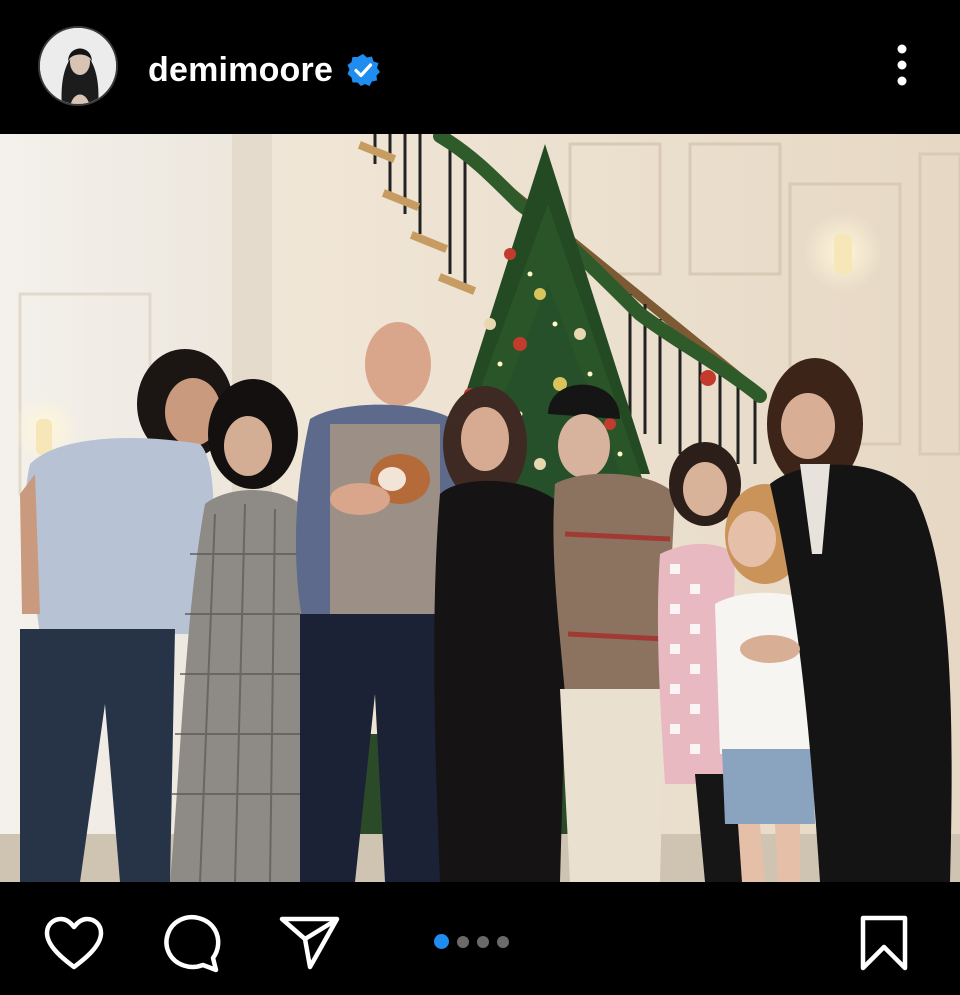 This screenshot has height=995, width=960. What do you see at coordinates (441, 941) in the screenshot?
I see `carousel-dot-active` at bounding box center [441, 941].